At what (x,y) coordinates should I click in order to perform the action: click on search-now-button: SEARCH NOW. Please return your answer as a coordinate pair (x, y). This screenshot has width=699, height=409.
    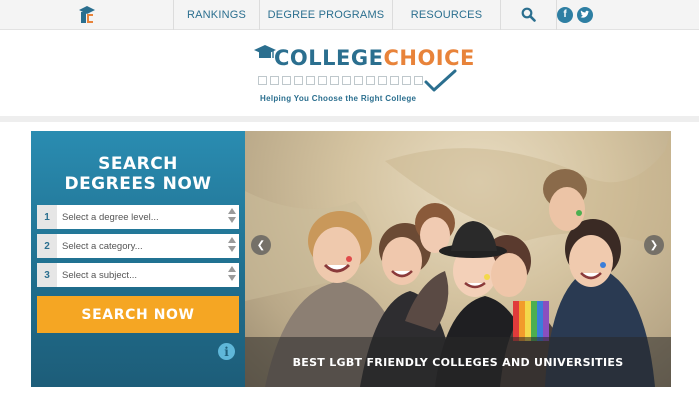
    Looking at the image, I should click on (138, 314).